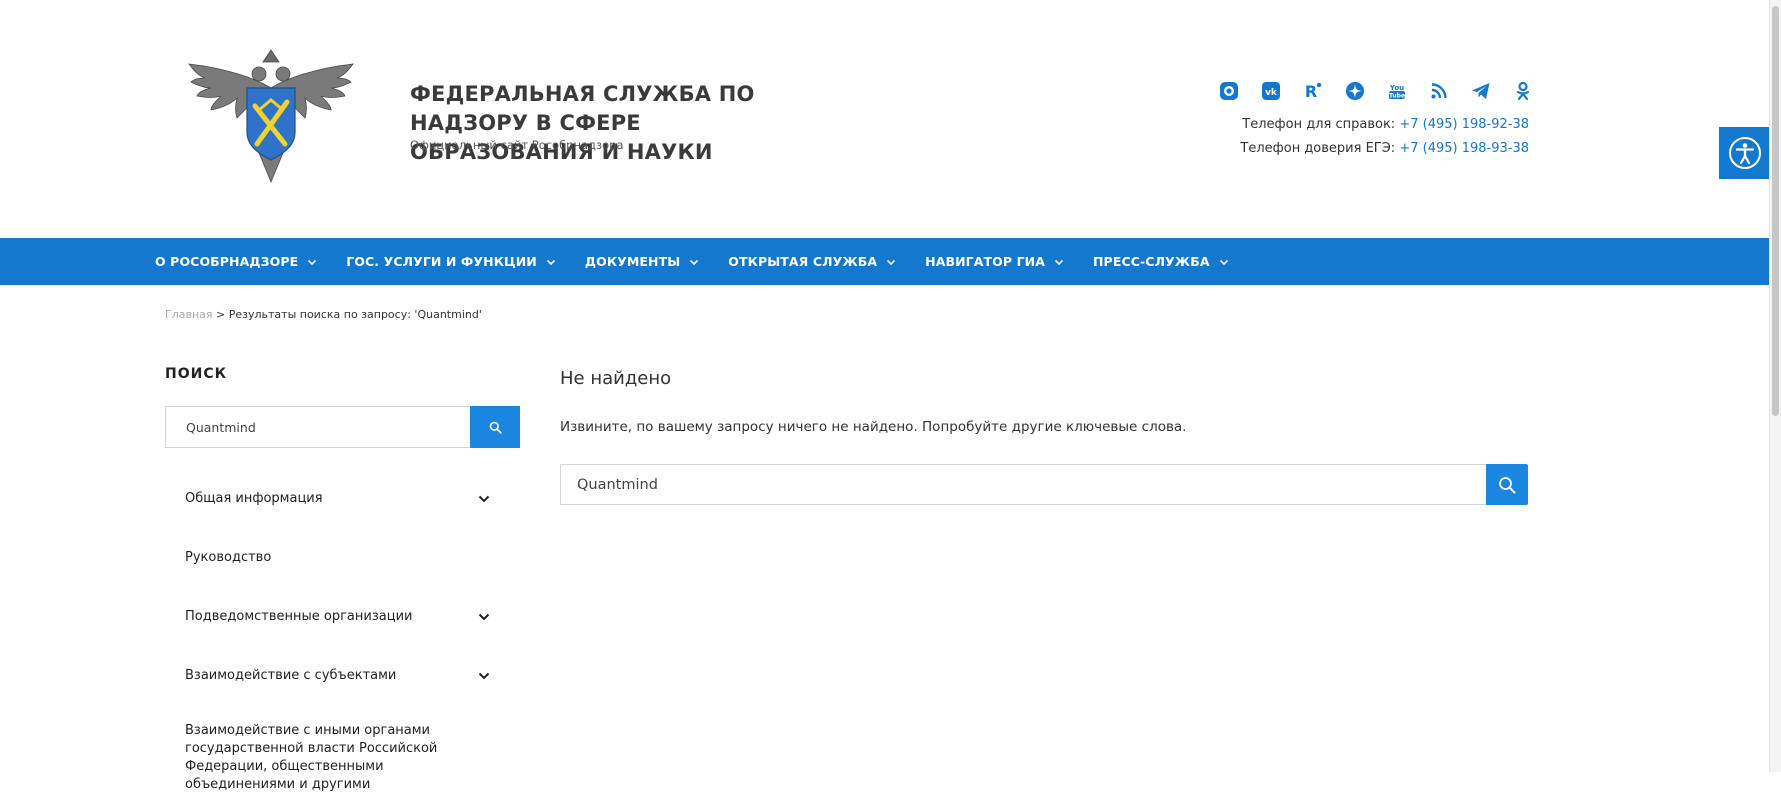  I want to click on svg-text: R, so click(1311, 91).